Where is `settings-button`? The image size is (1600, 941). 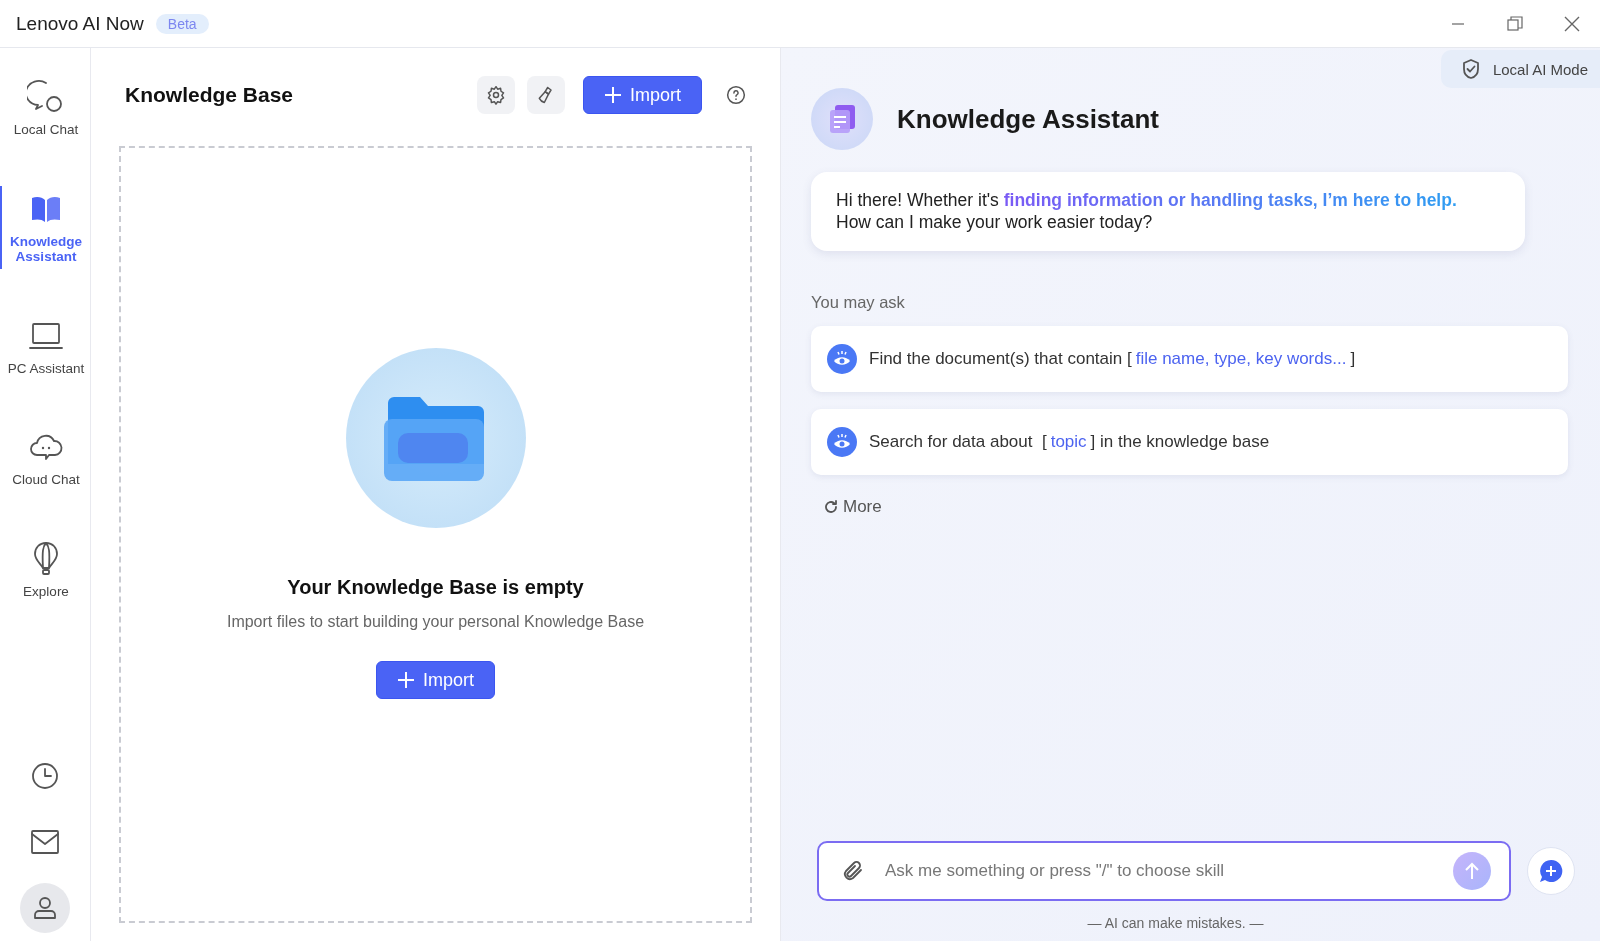
settings-button is located at coordinates (496, 95).